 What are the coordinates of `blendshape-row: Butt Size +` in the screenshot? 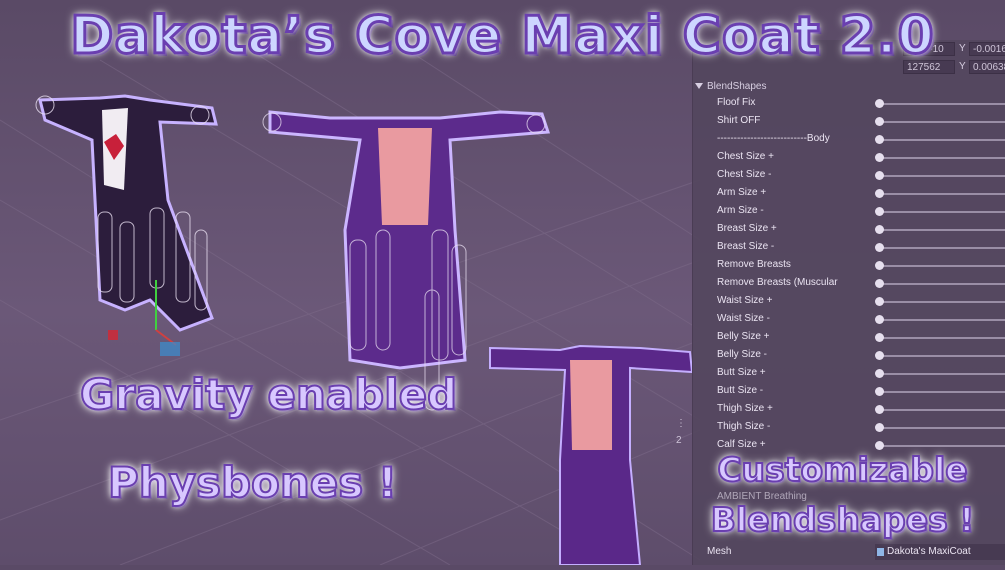 It's located at (849, 374).